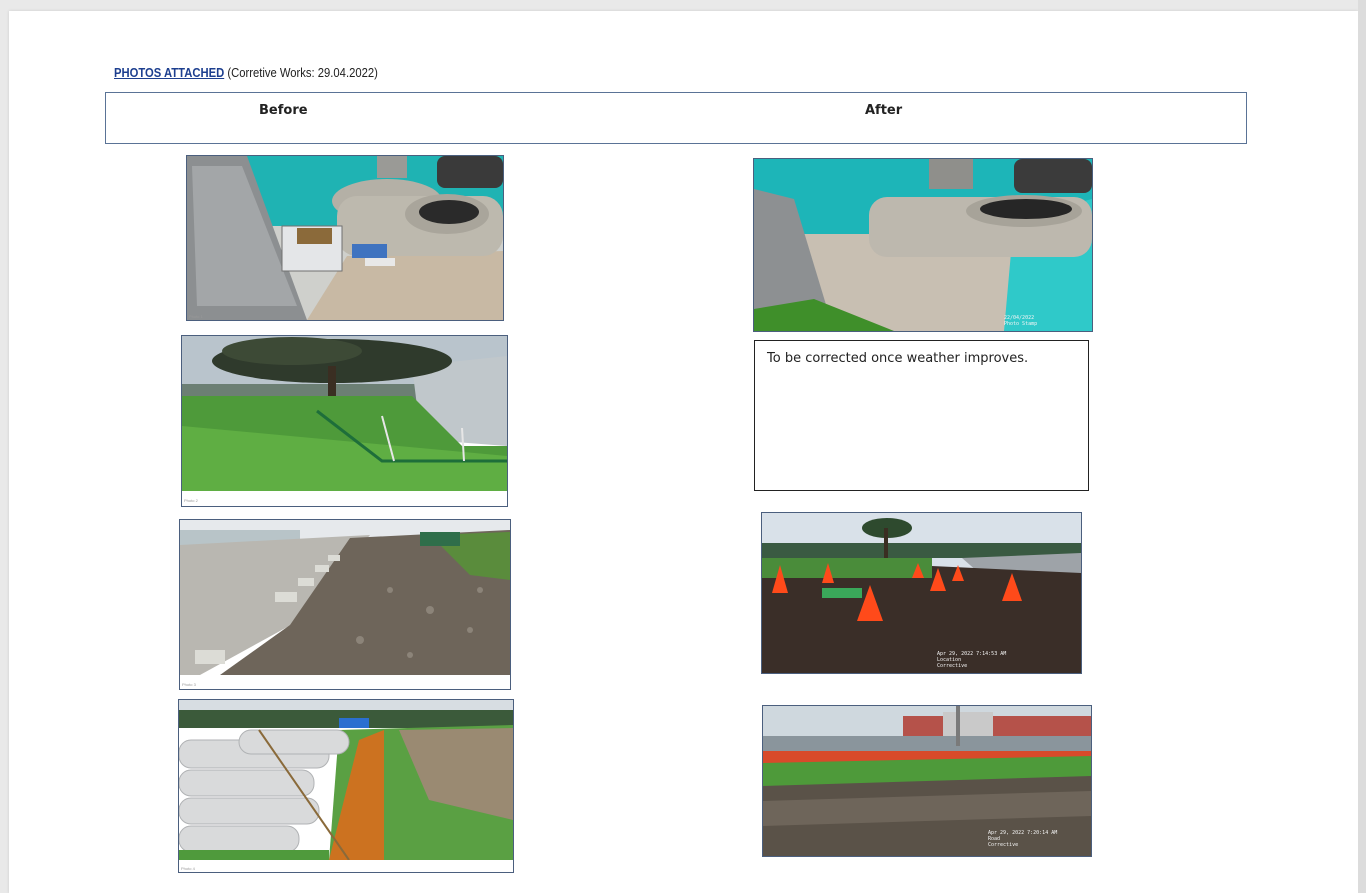 Image resolution: width=1366 pixels, height=893 pixels. What do you see at coordinates (346, 786) in the screenshot?
I see `before-photo-4: Photo 4` at bounding box center [346, 786].